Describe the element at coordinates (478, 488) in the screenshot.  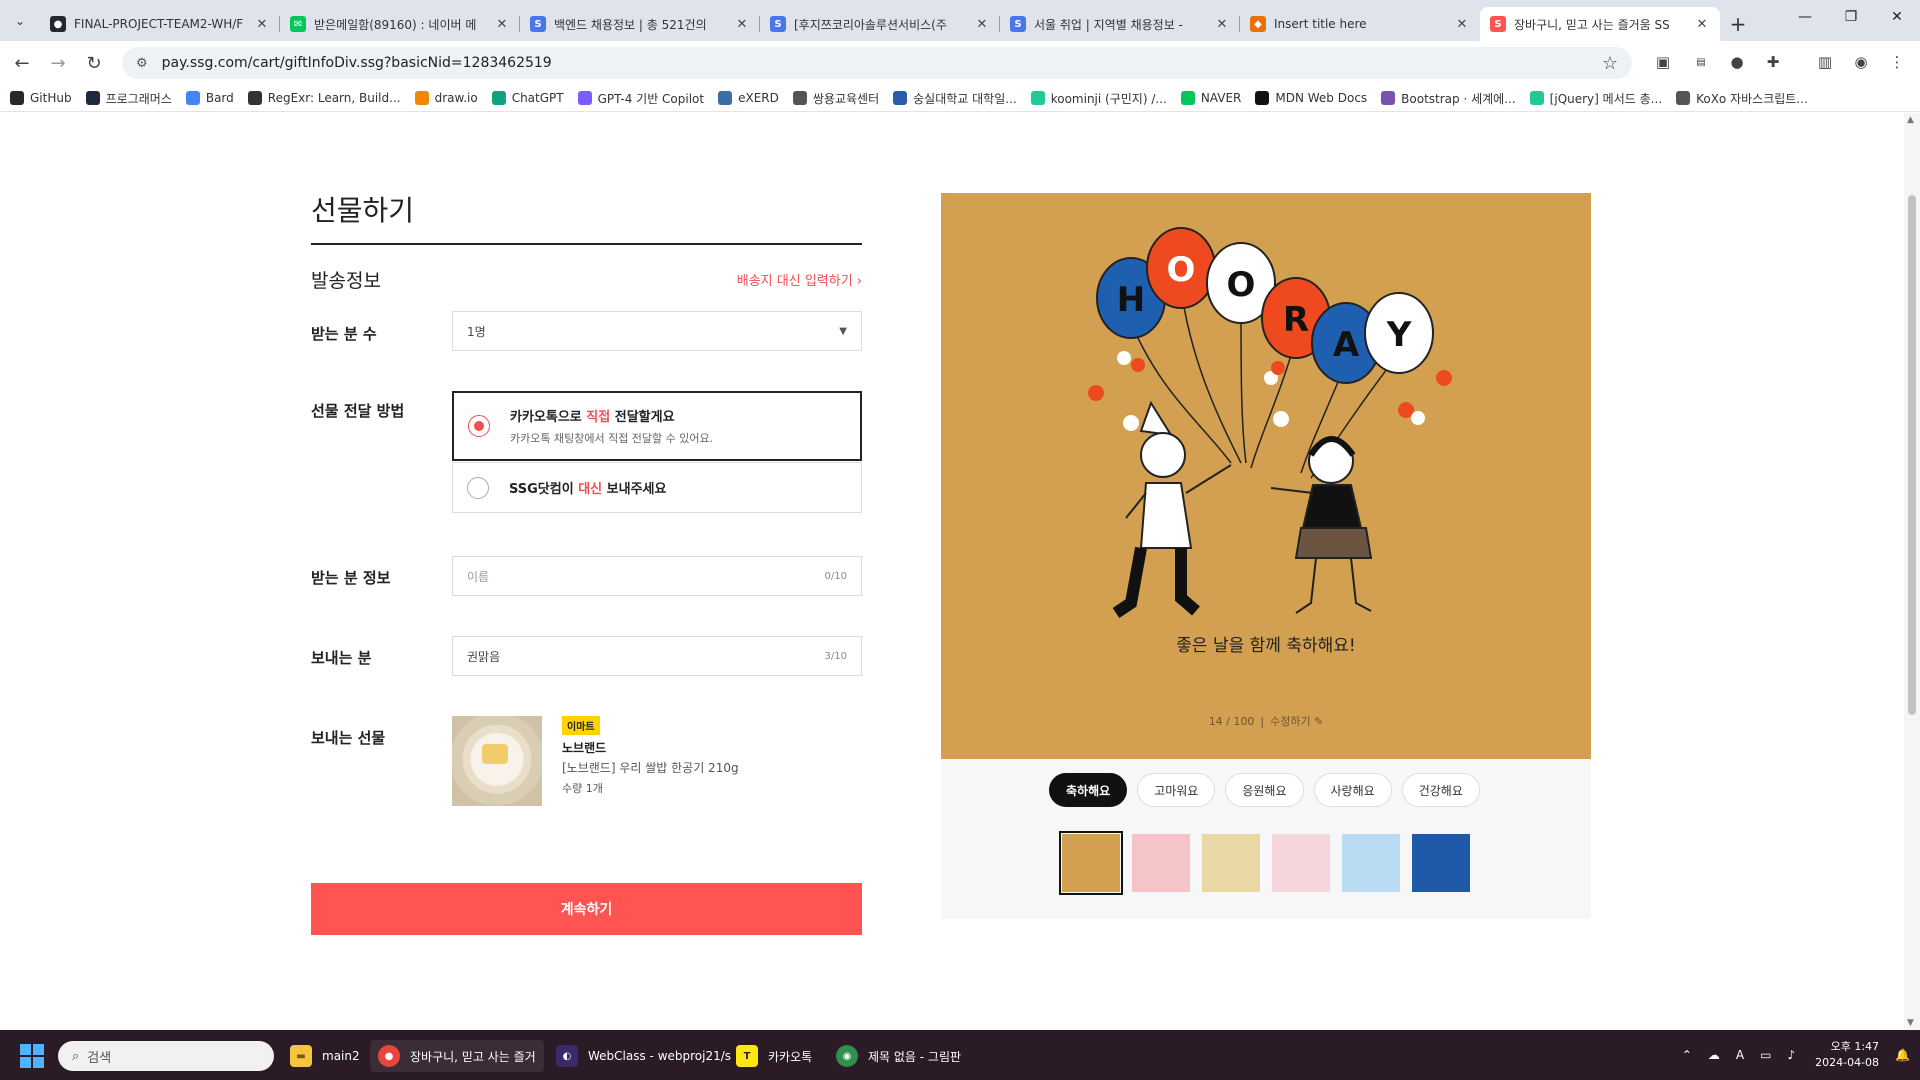
I see `radio-unselected` at that location.